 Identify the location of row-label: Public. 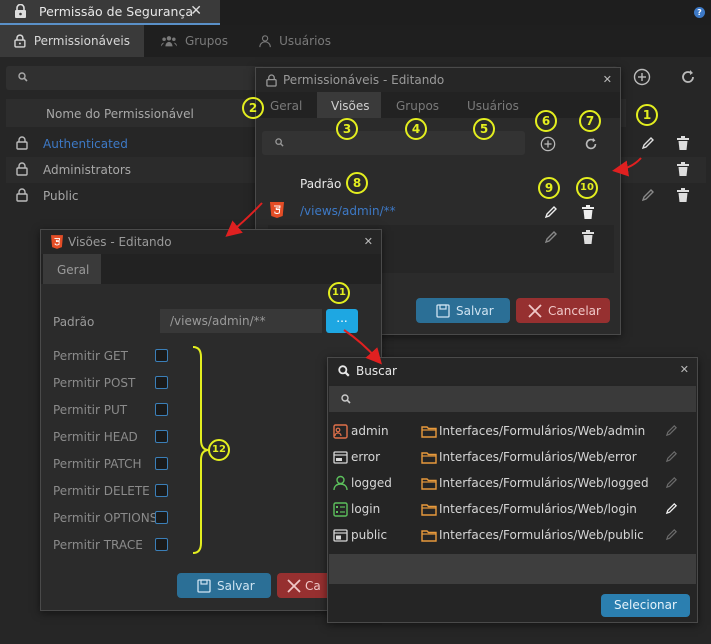
(61, 196).